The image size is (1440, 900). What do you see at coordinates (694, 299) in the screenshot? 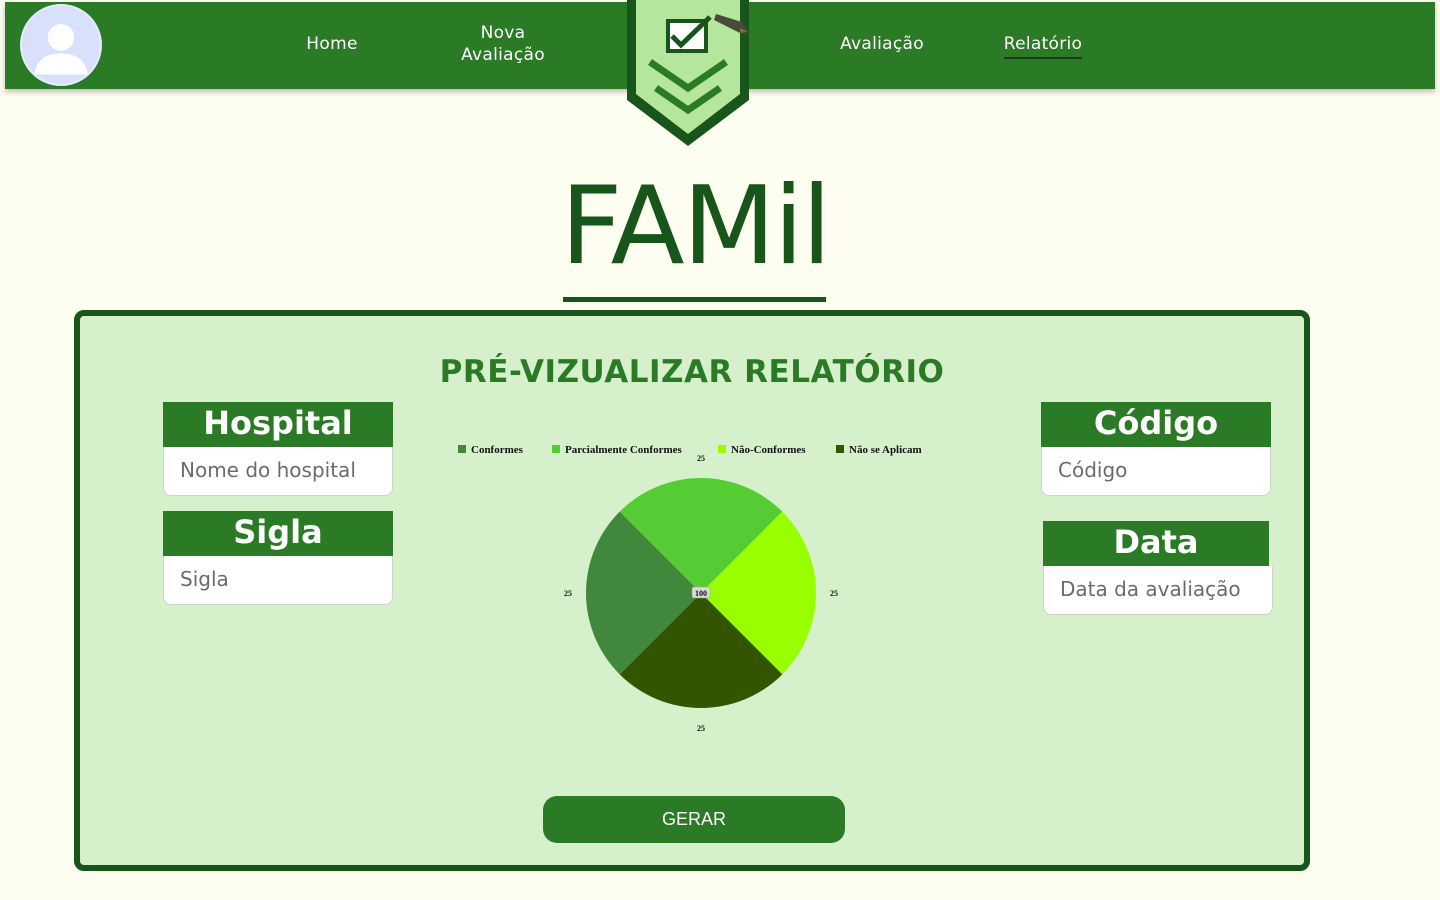
I see `brand-underline` at bounding box center [694, 299].